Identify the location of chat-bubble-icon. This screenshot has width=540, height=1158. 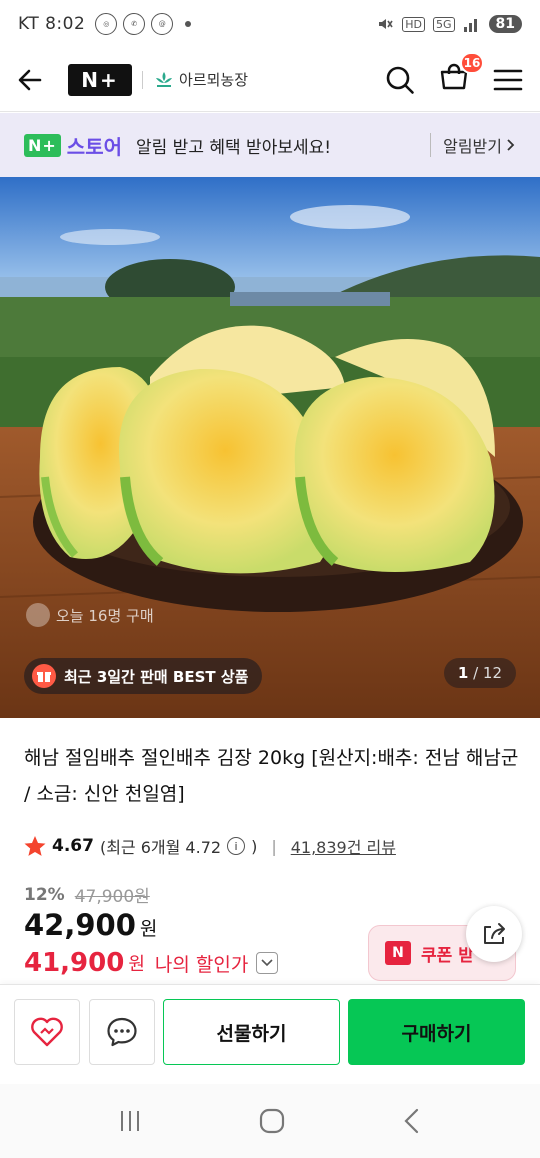
(122, 1032).